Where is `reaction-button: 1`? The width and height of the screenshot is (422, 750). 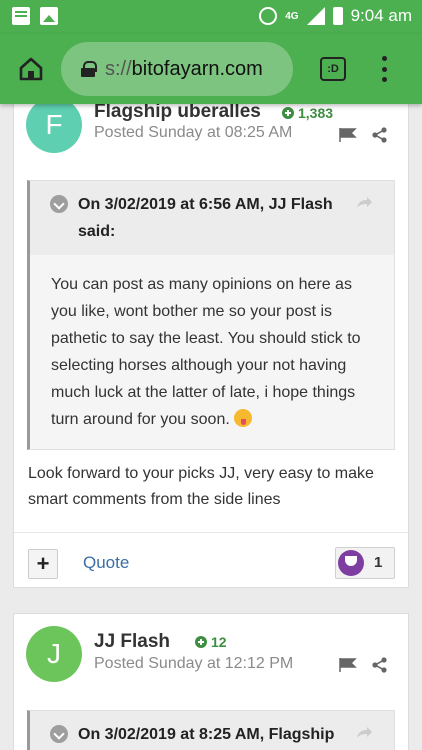
reaction-button: 1 is located at coordinates (365, 563).